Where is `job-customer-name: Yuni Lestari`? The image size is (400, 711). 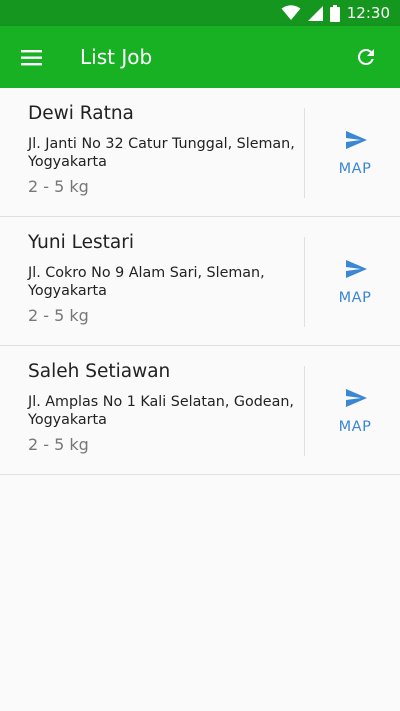
job-customer-name: Yuni Lestari is located at coordinates (81, 242).